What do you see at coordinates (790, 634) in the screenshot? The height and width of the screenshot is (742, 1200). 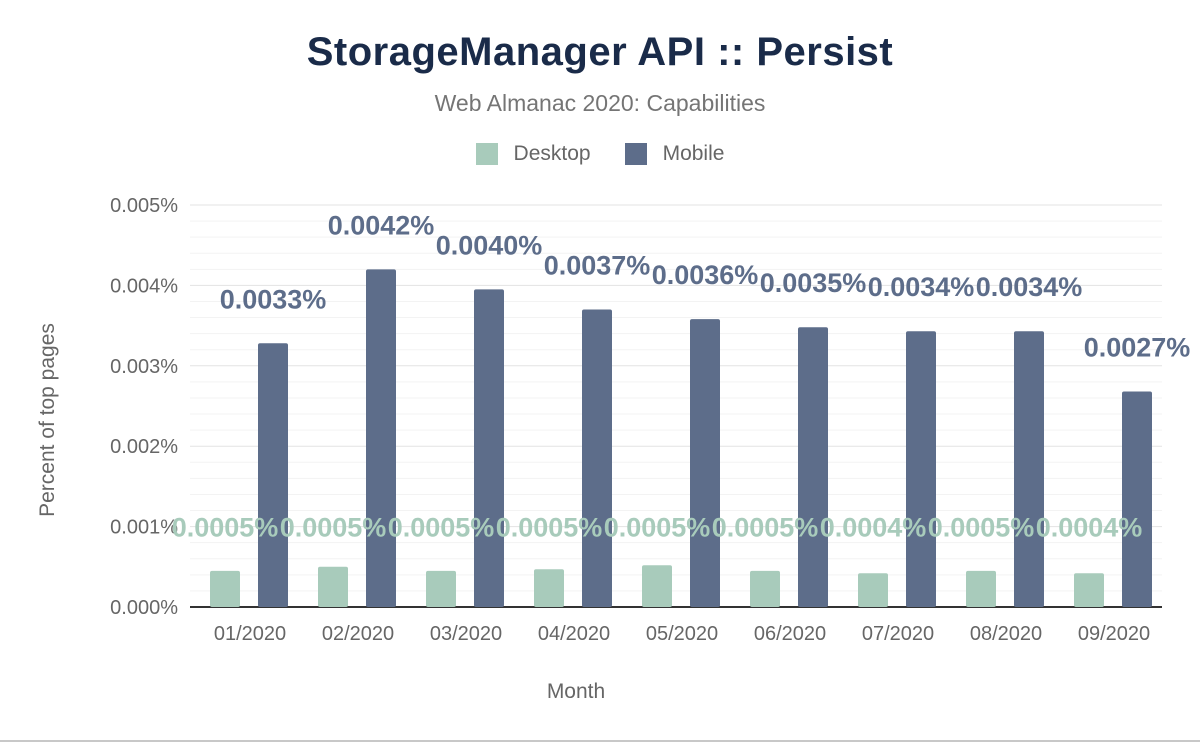 I see `x-tick-label: 06/2020` at bounding box center [790, 634].